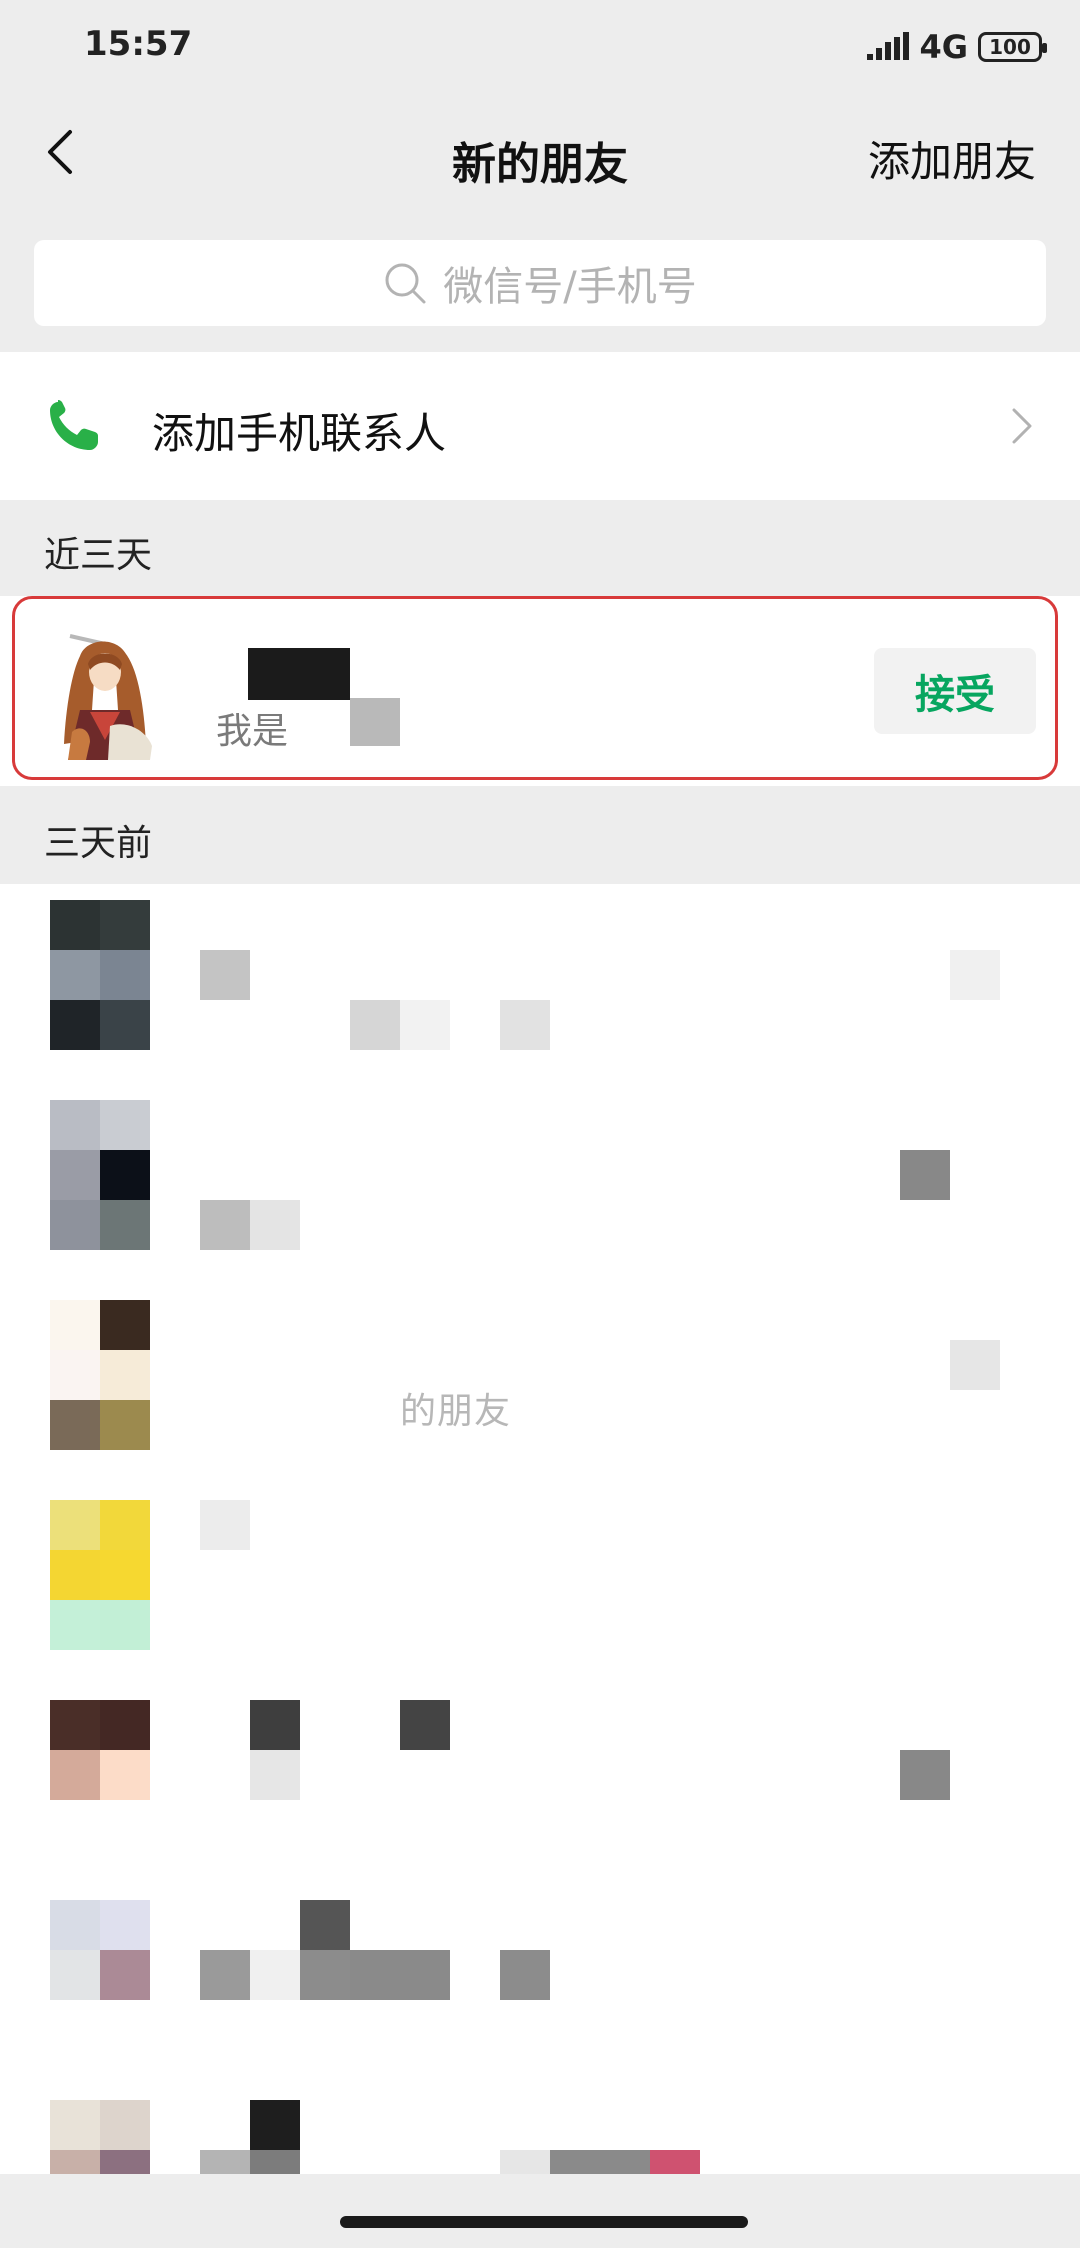  What do you see at coordinates (943, 47) in the screenshot?
I see `network-type: 4G` at bounding box center [943, 47].